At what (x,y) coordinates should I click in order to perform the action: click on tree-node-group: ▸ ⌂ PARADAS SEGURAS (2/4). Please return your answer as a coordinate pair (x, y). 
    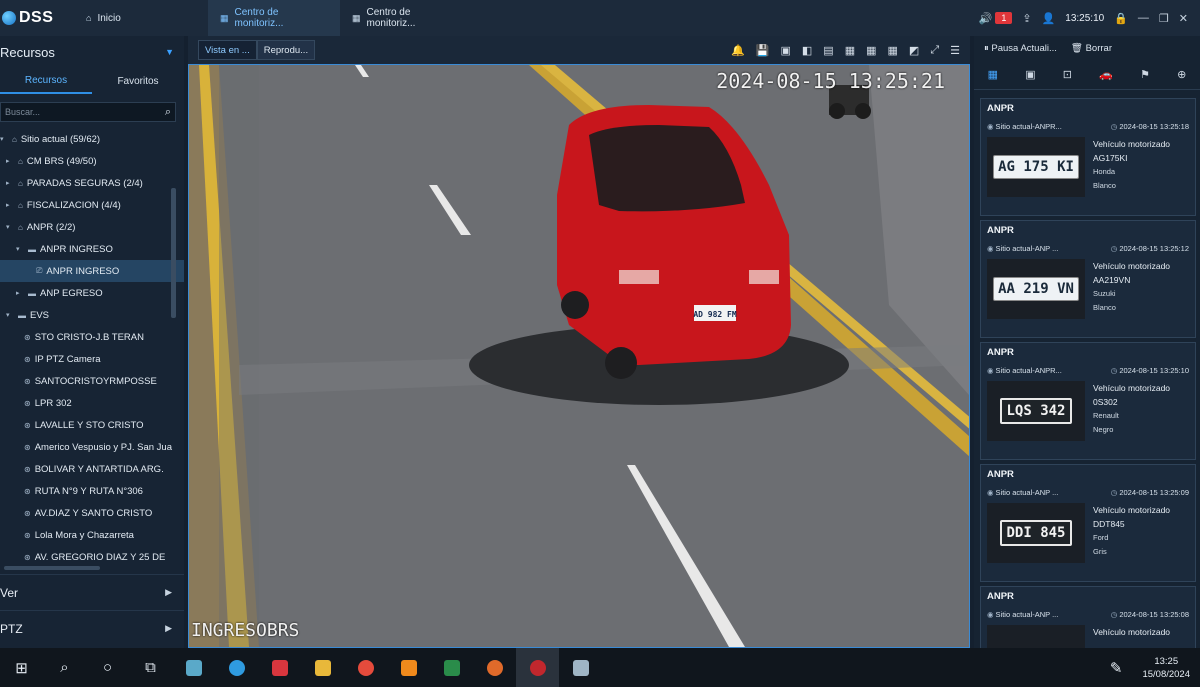
    Looking at the image, I should click on (92, 183).